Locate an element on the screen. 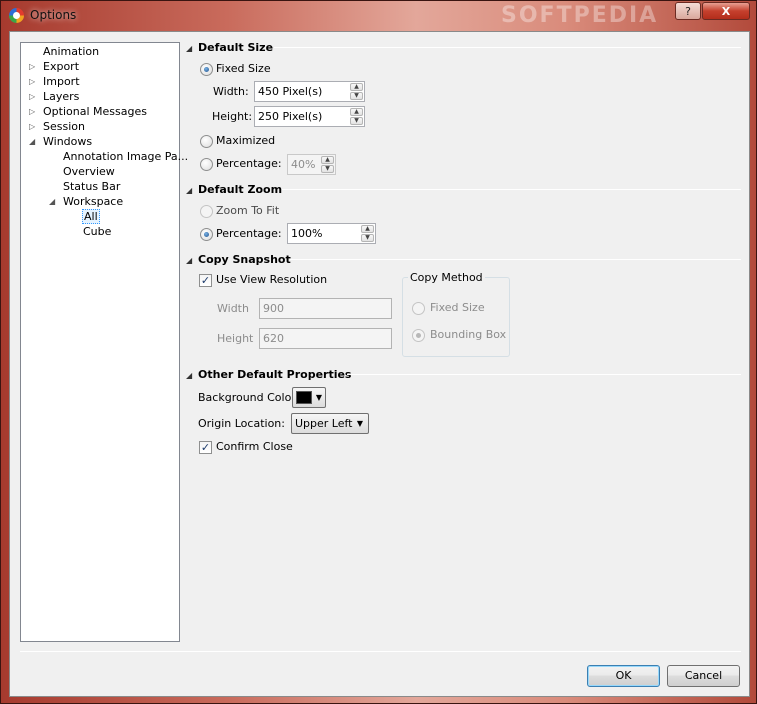 This screenshot has height=704, width=757. help-button: ? is located at coordinates (688, 11).